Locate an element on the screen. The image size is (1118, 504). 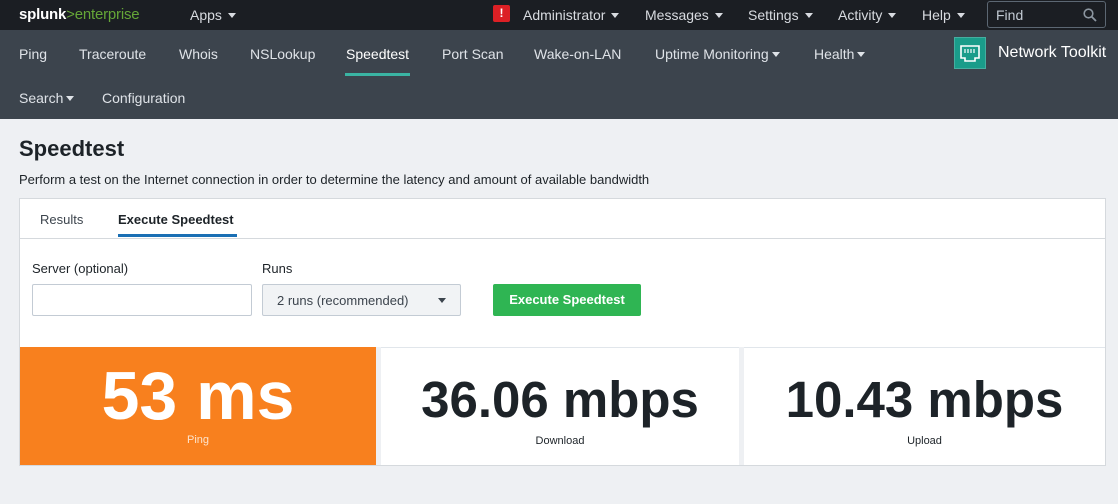
nav-item-nslookup: NSLookup is located at coordinates (282, 54).